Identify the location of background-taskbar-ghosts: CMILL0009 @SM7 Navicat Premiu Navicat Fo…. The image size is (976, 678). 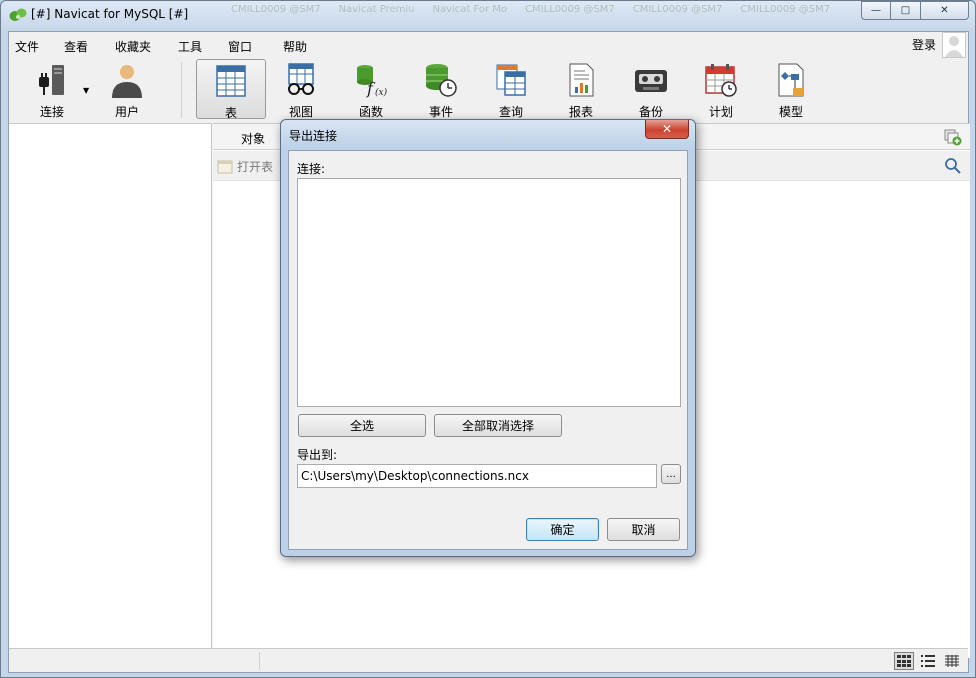
(546, 14).